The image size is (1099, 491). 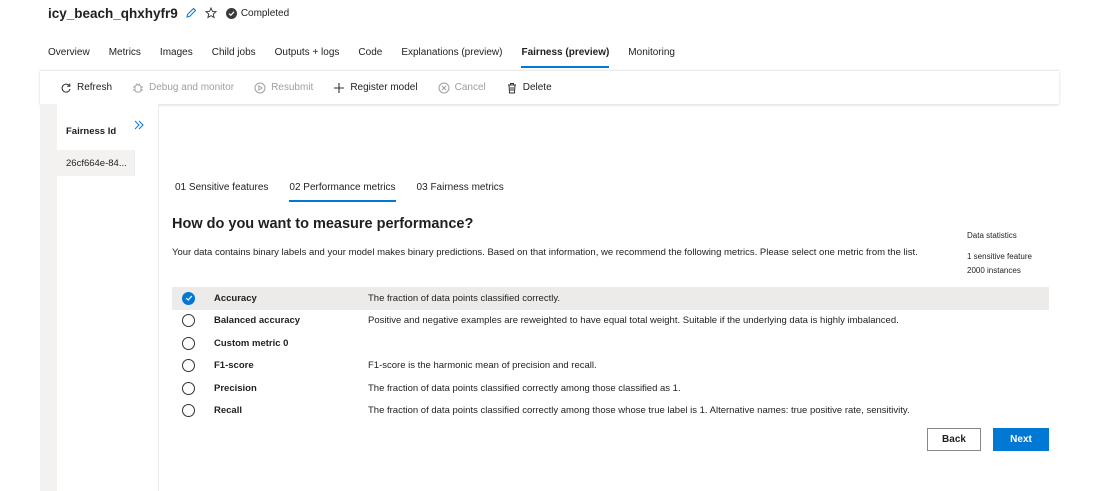 I want to click on refresh-button: Refresh, so click(x=86, y=88).